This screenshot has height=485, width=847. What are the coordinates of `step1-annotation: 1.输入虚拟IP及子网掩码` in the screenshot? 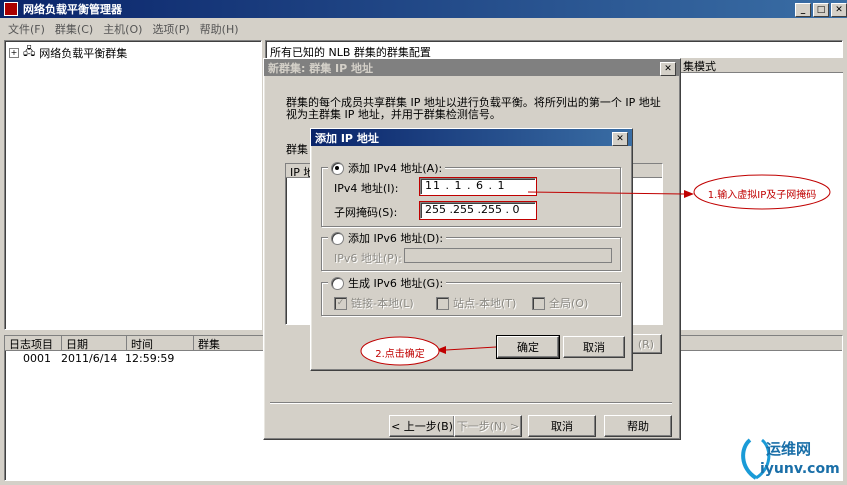 It's located at (762, 195).